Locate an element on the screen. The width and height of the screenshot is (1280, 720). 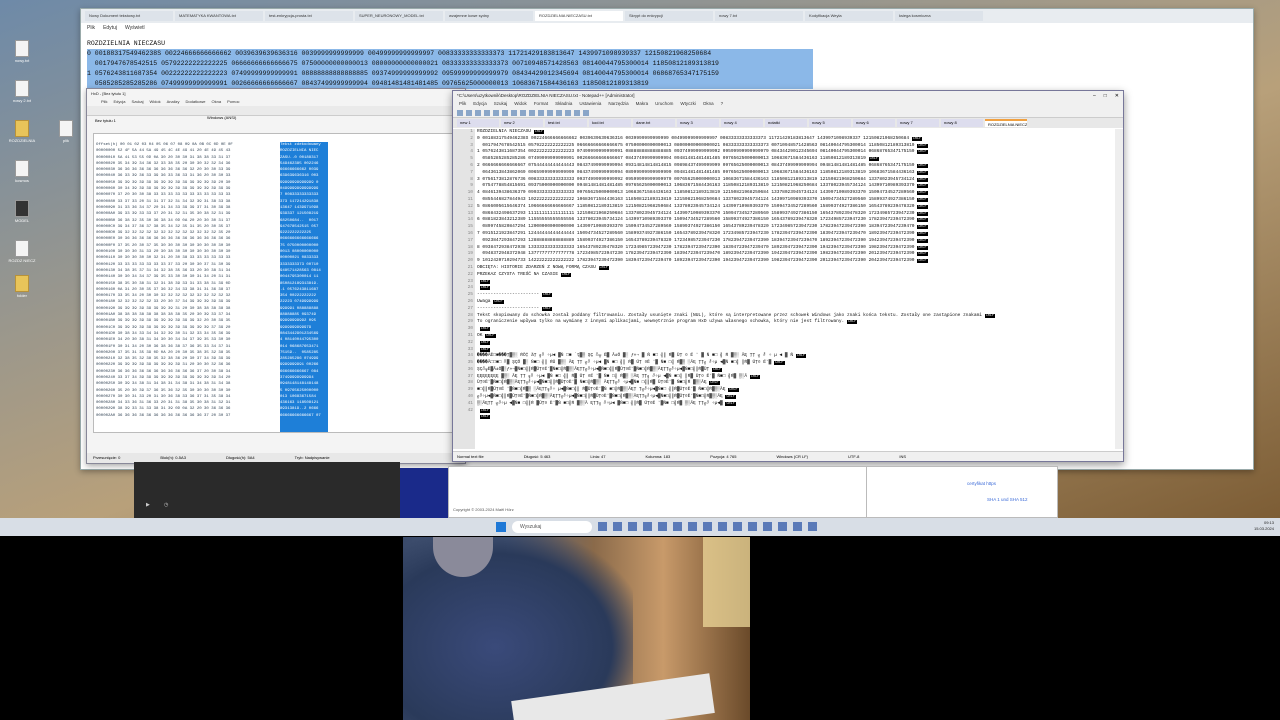
npp-menu-item: Szukaj is located at coordinates (501, 104).